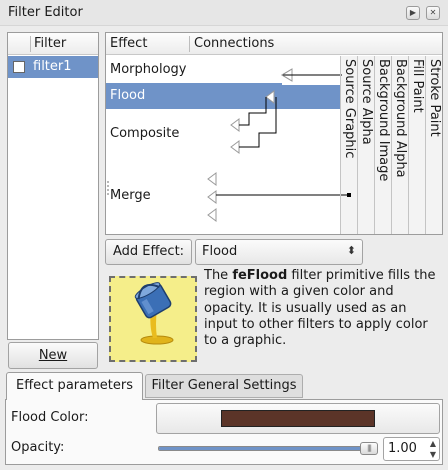  I want to click on opacity-spinbox: 1.00 ▲ ▼, so click(411, 449).